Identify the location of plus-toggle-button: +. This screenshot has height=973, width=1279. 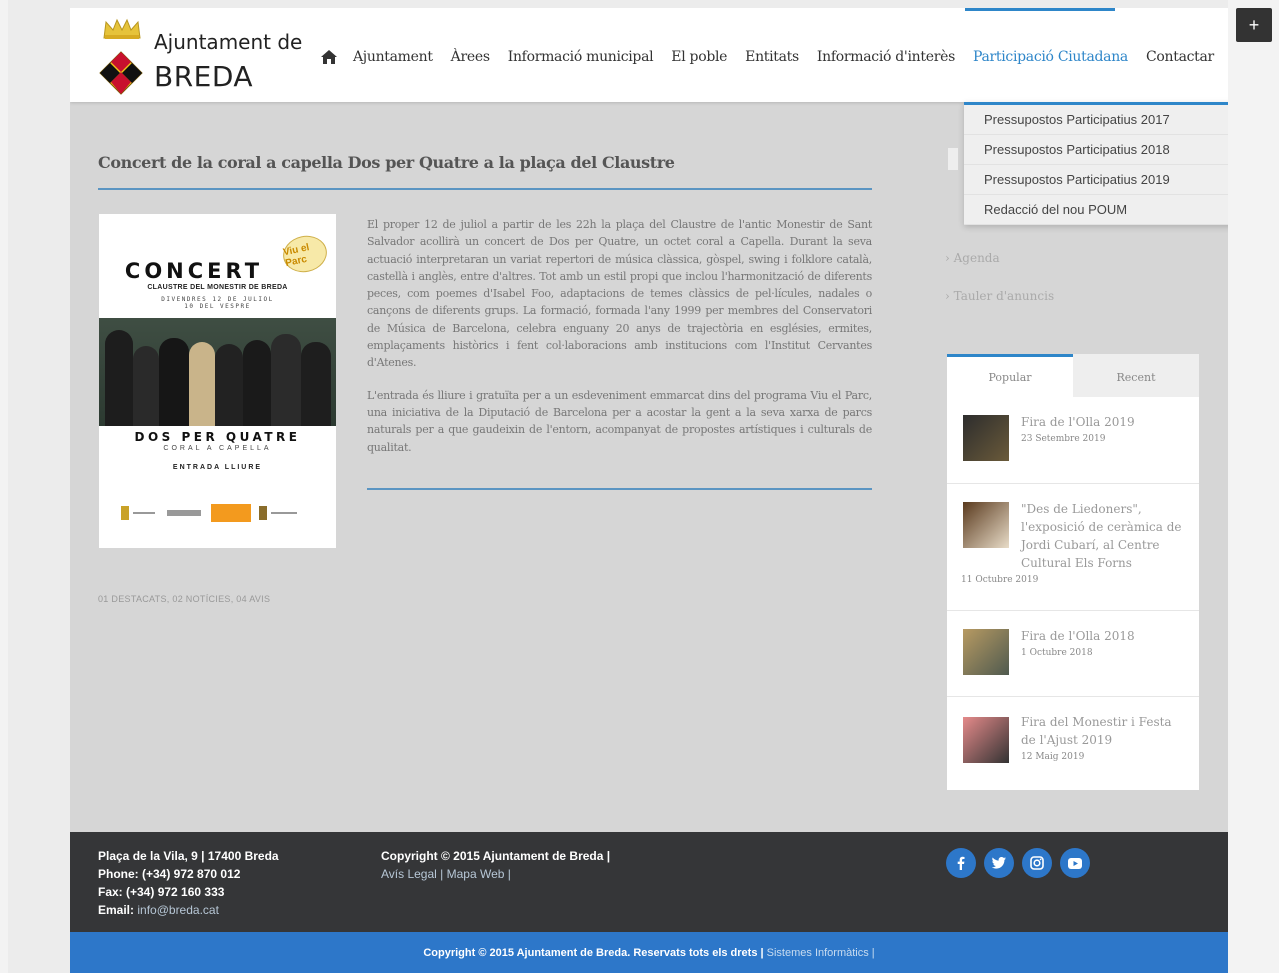
(1254, 25).